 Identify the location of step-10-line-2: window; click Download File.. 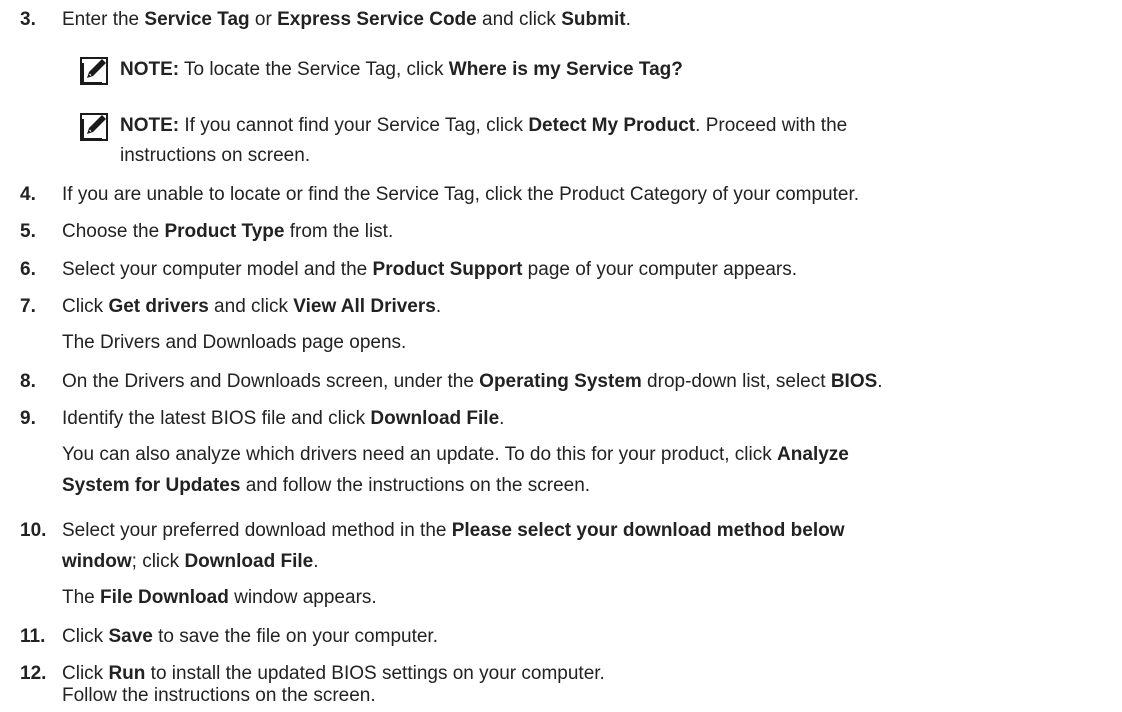
(190, 561).